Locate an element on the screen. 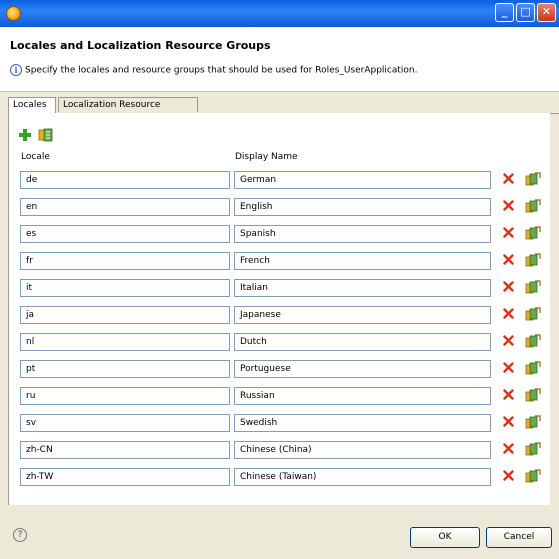 This screenshot has width=559, height=559. display-name-field: French is located at coordinates (362, 261).